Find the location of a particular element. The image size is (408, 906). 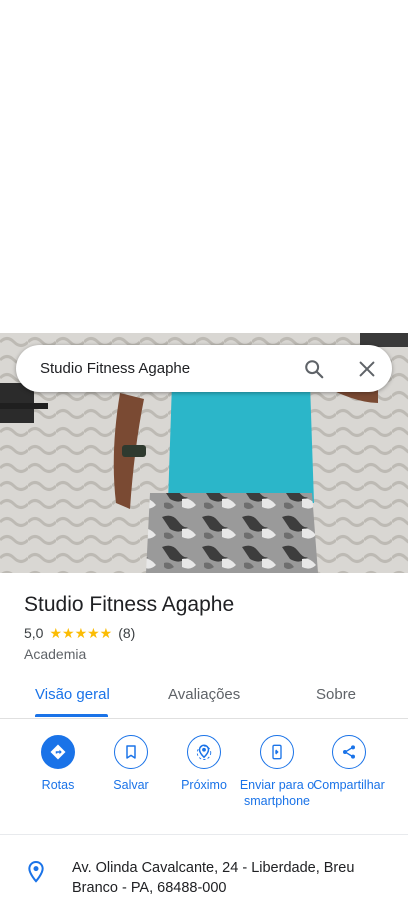

nearby-button: Próximo is located at coordinates (204, 764).